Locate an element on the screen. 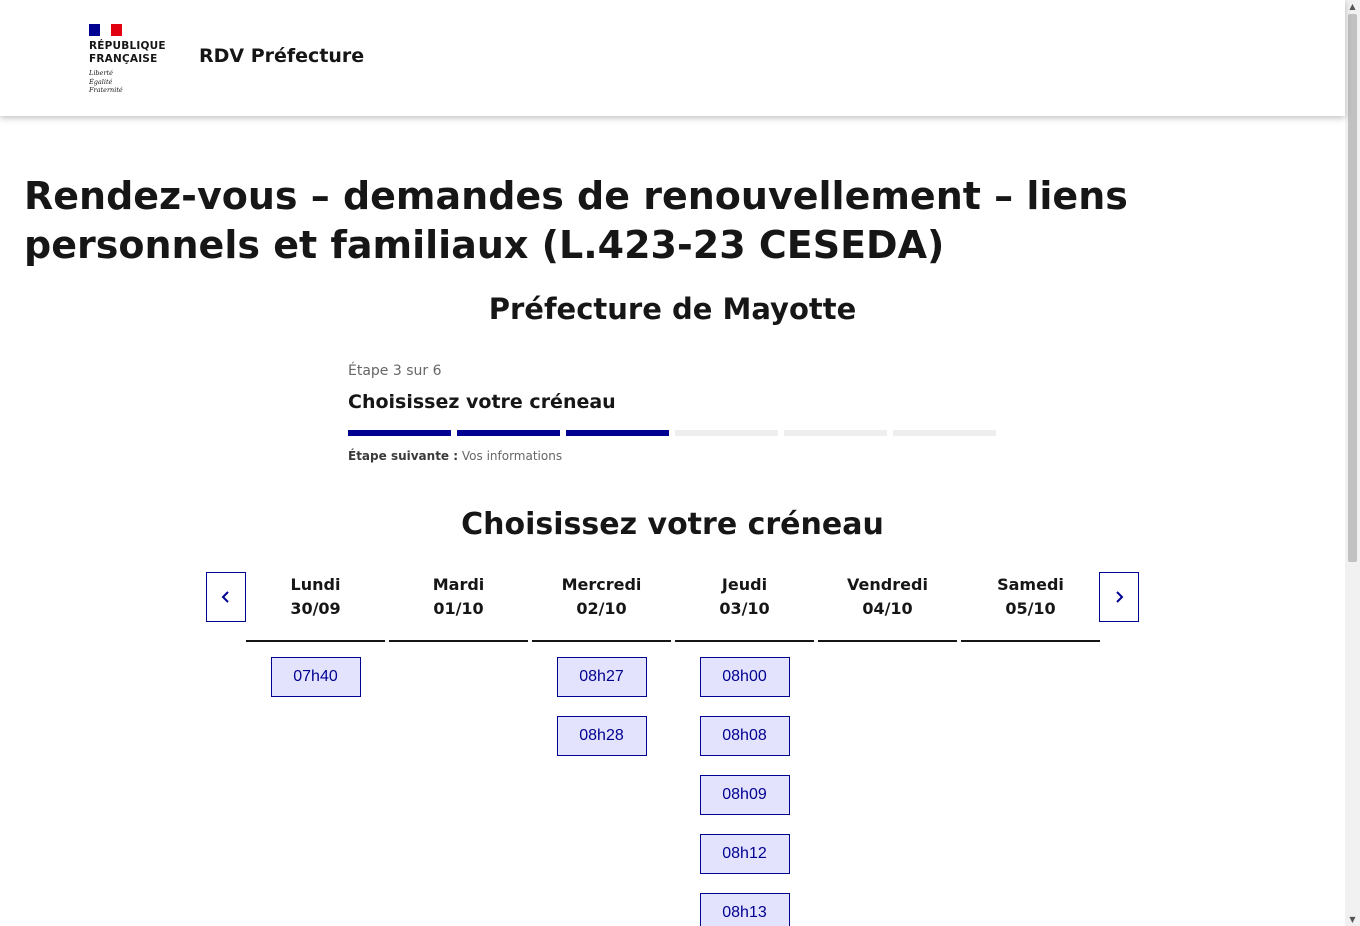 The image size is (1360, 926). chevron-right-icon is located at coordinates (1120, 597).